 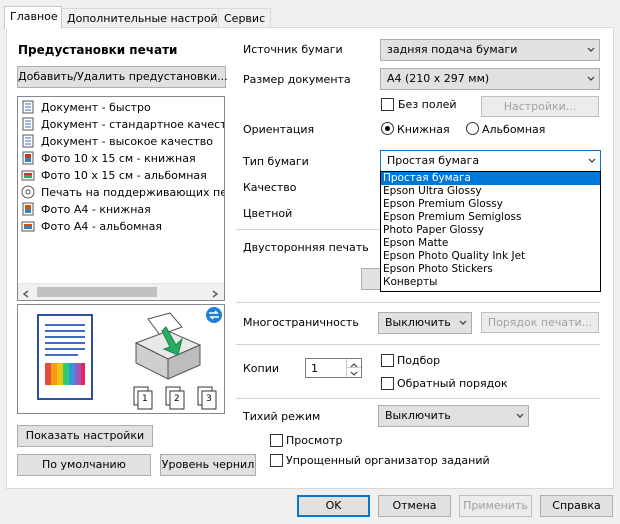 What do you see at coordinates (433, 160) in the screenshot?
I see `paper-type-value: Простая бумага` at bounding box center [433, 160].